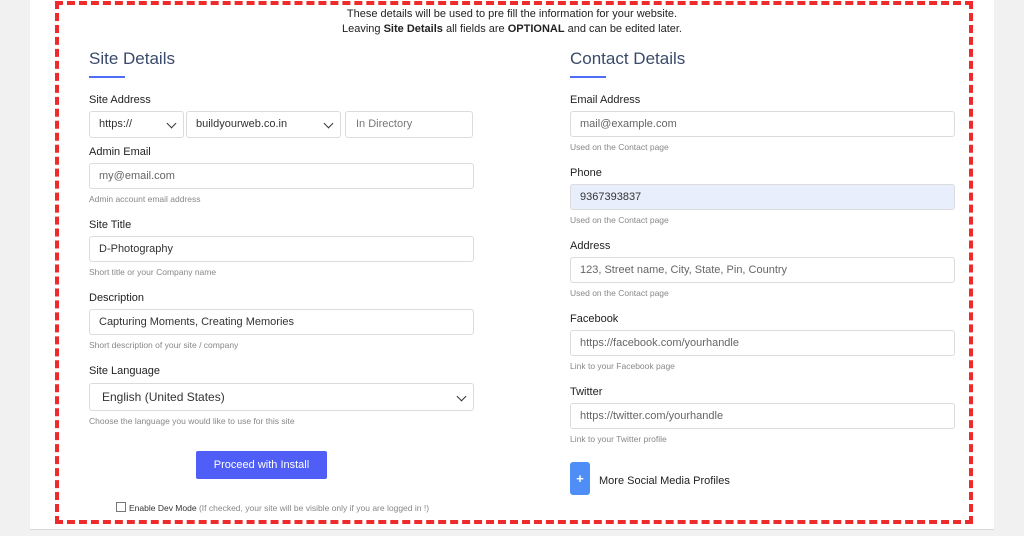 Image resolution: width=1024 pixels, height=536 pixels. What do you see at coordinates (605, 100) in the screenshot?
I see `email-address-label: Email Address` at bounding box center [605, 100].